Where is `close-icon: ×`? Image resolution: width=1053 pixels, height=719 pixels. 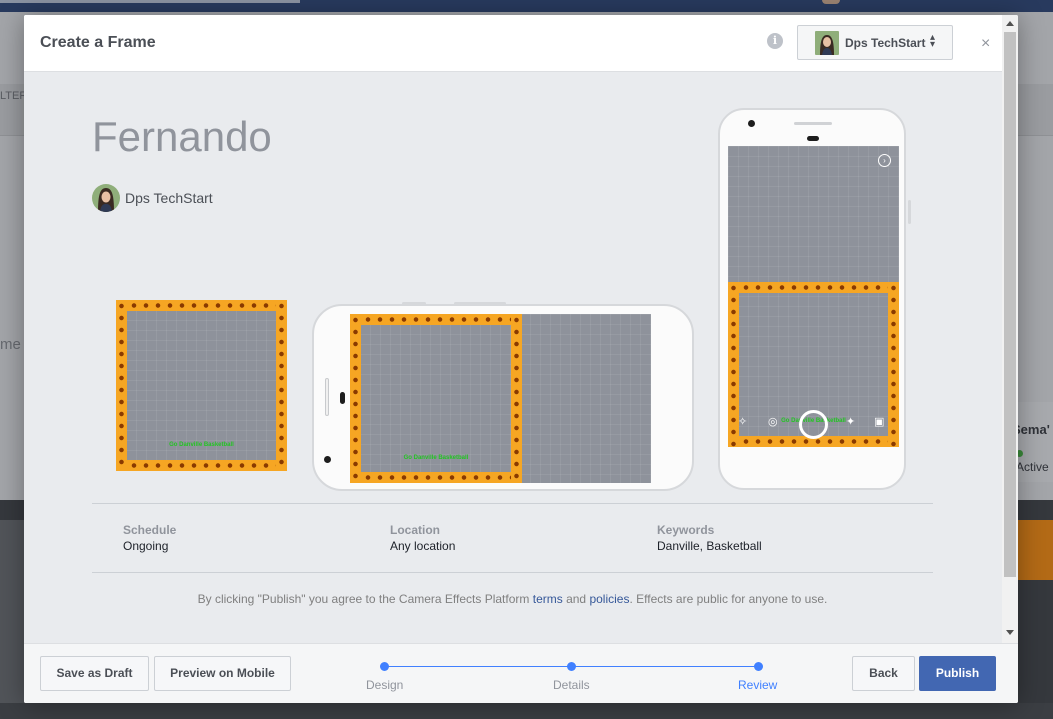
close-icon: × is located at coordinates (985, 44).